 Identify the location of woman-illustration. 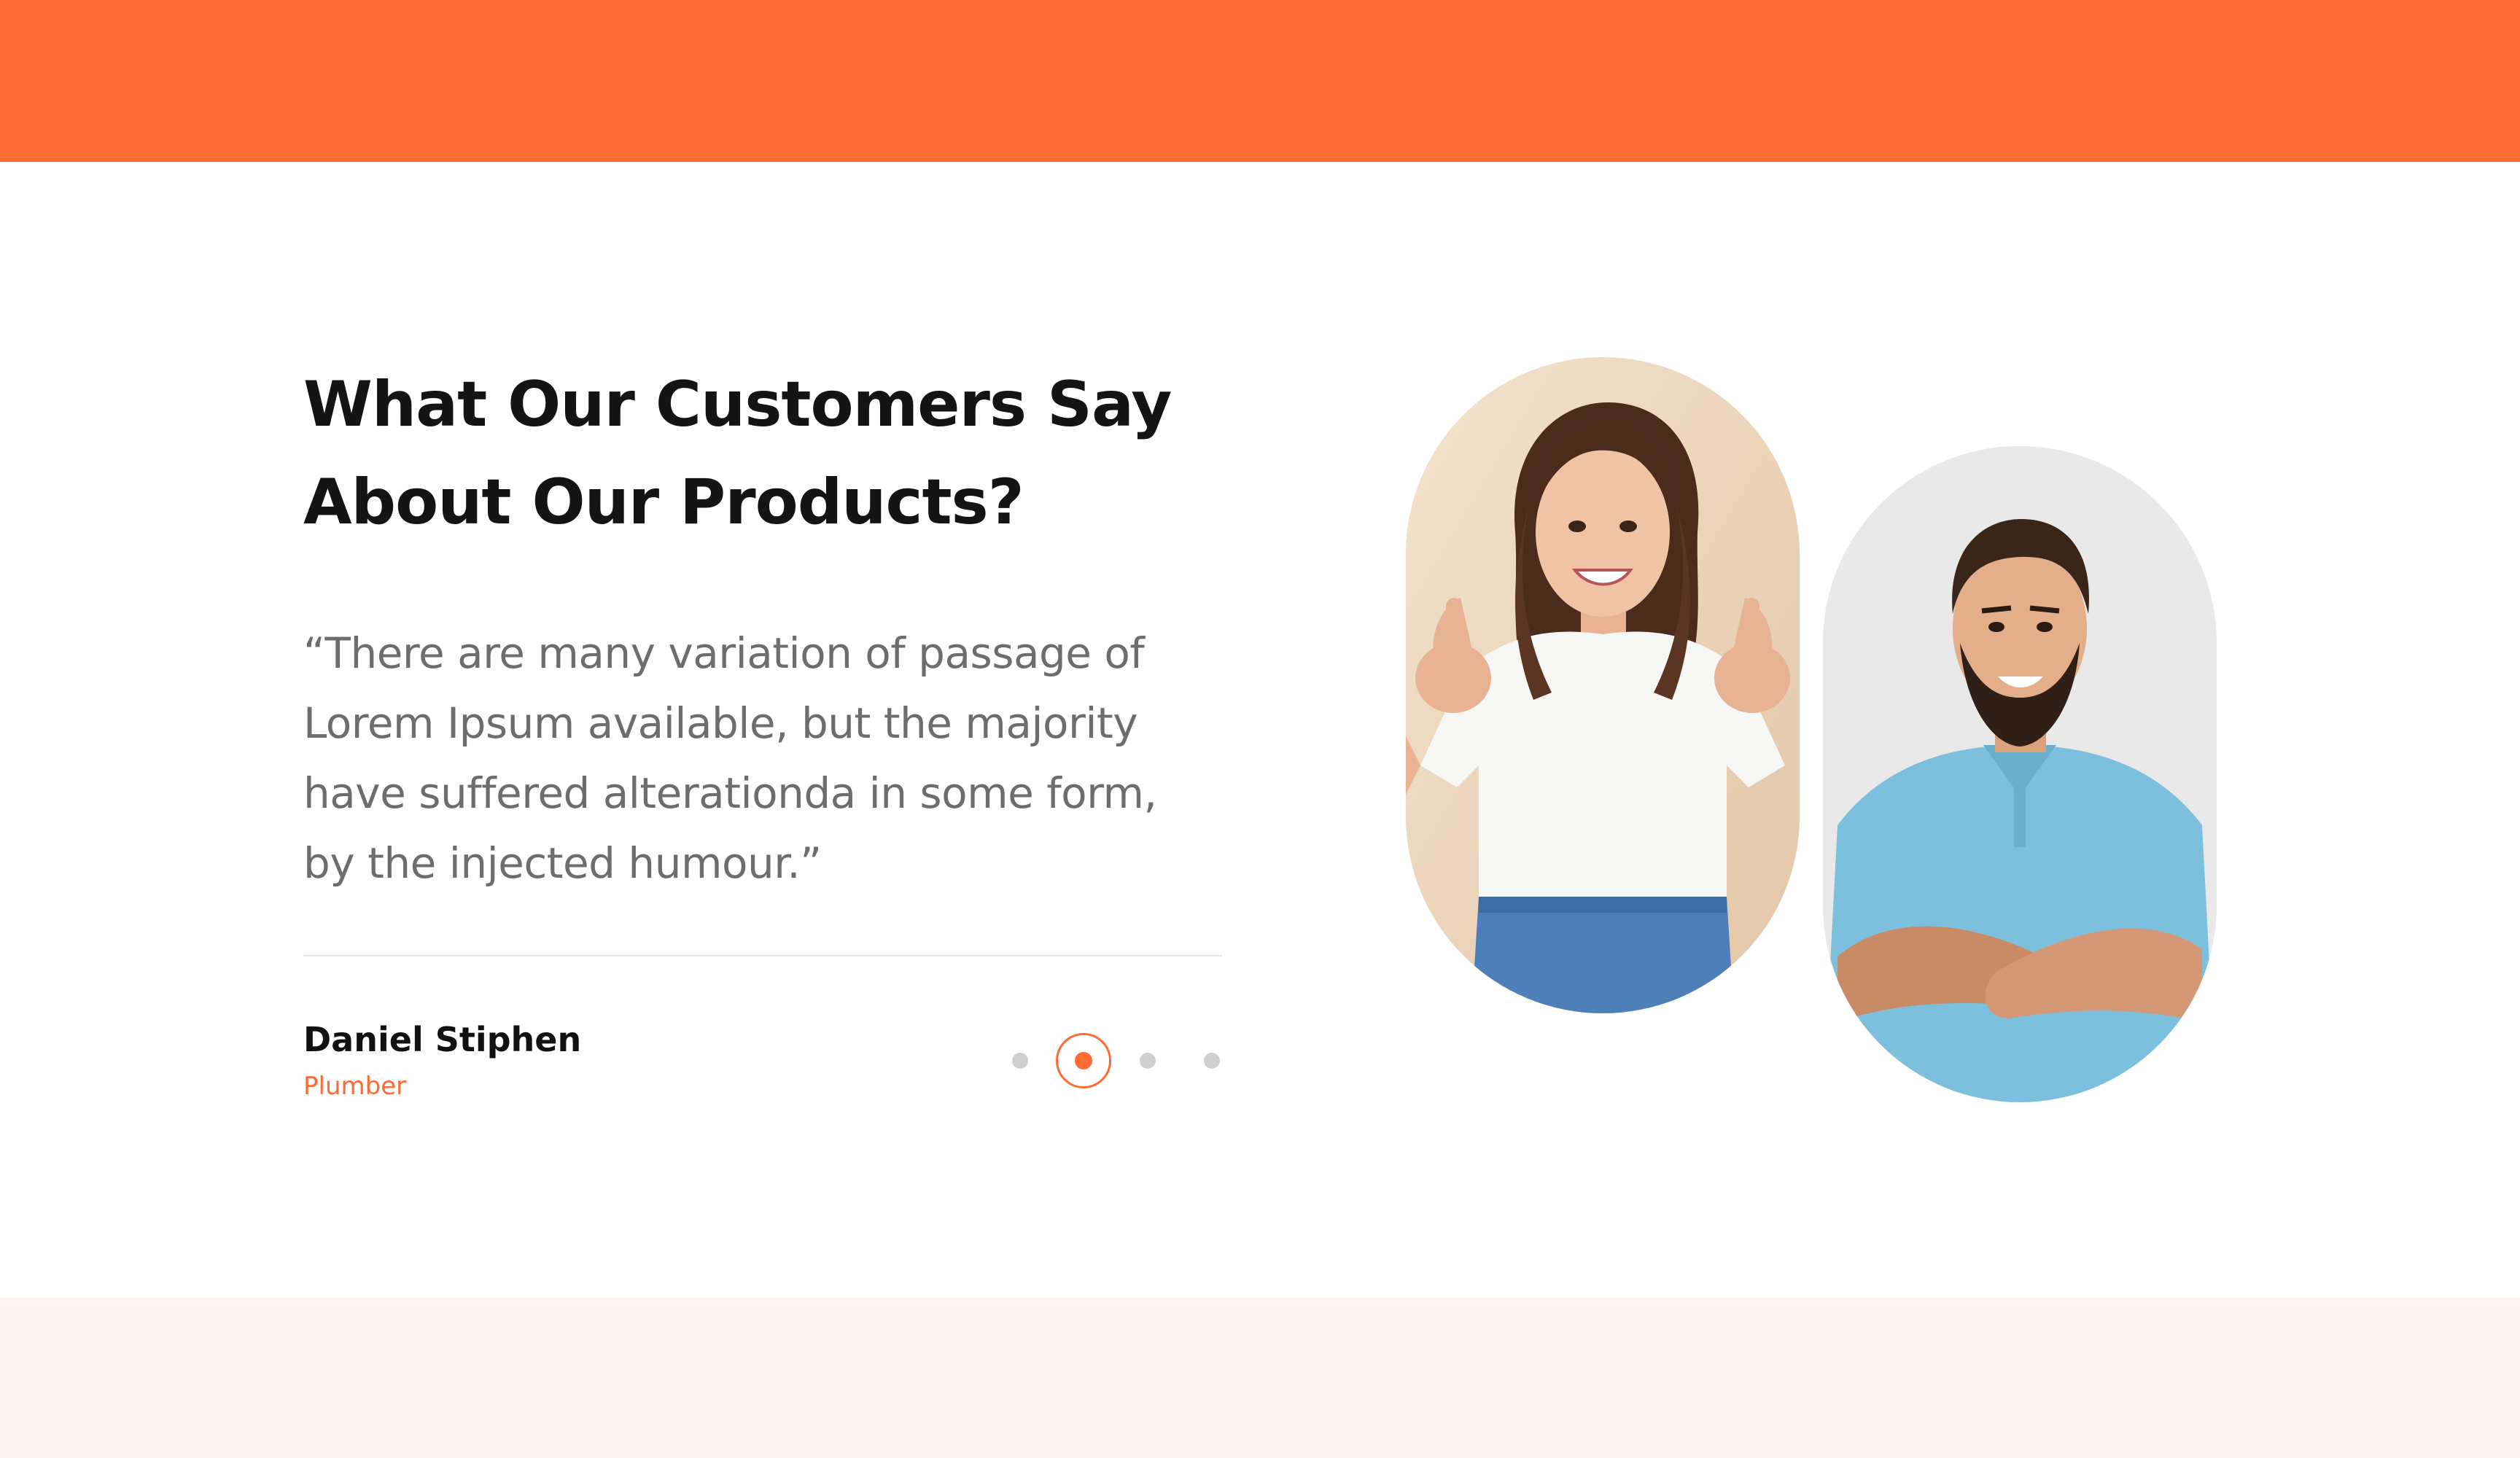
(1603, 685).